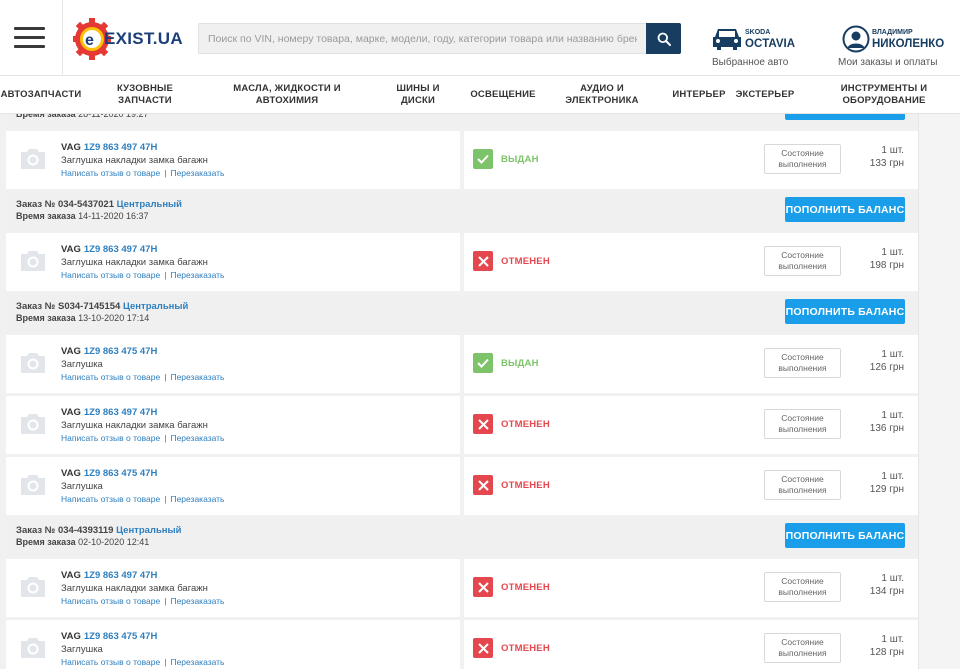  What do you see at coordinates (890, 46) in the screenshot?
I see `user-account: ВЛАДИМИР НИКОЛЕНКО Мои заказы и оплаты` at bounding box center [890, 46].